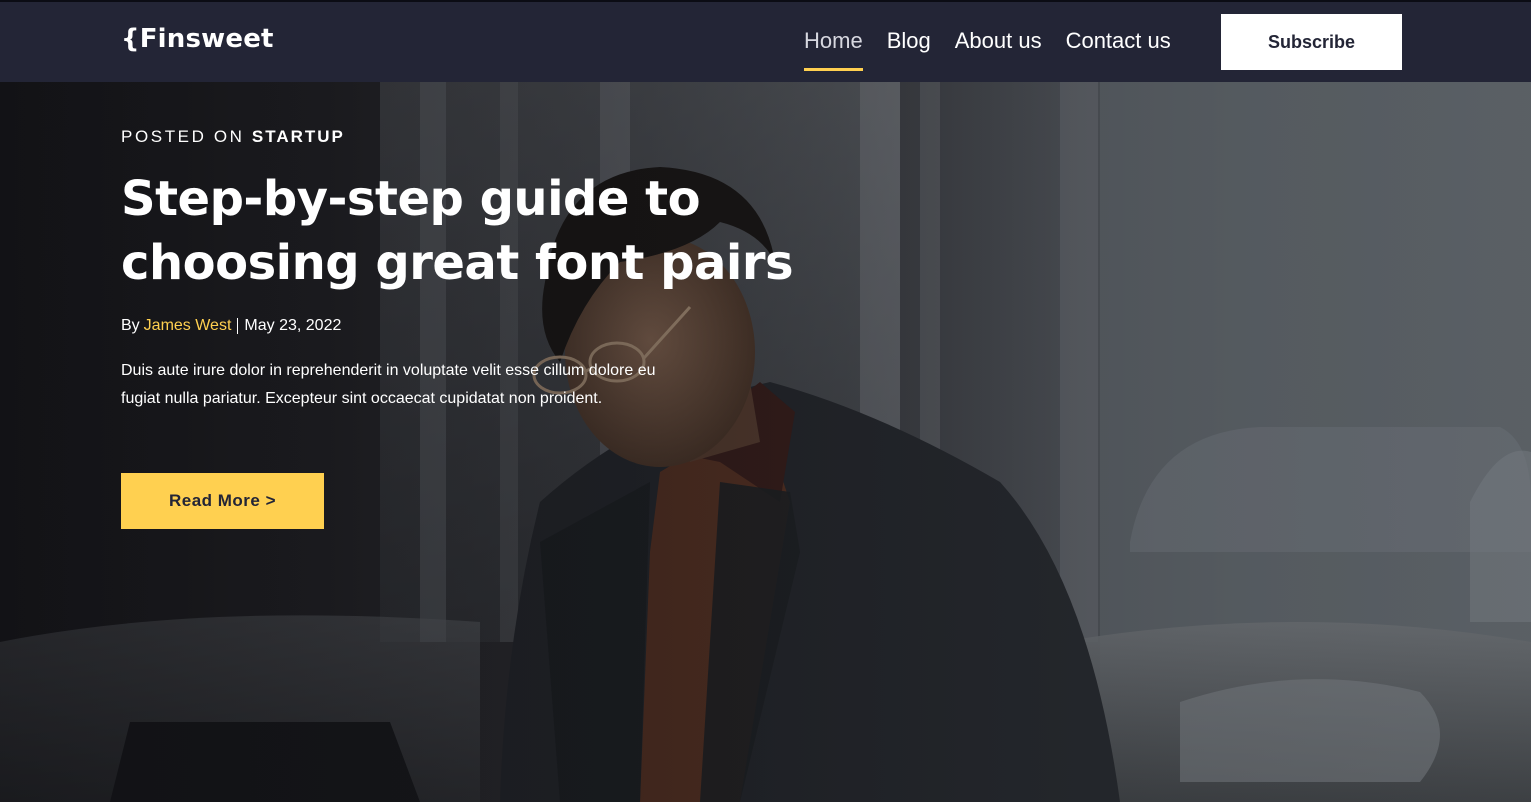 The image size is (1531, 802). I want to click on author-link: James West, so click(188, 326).